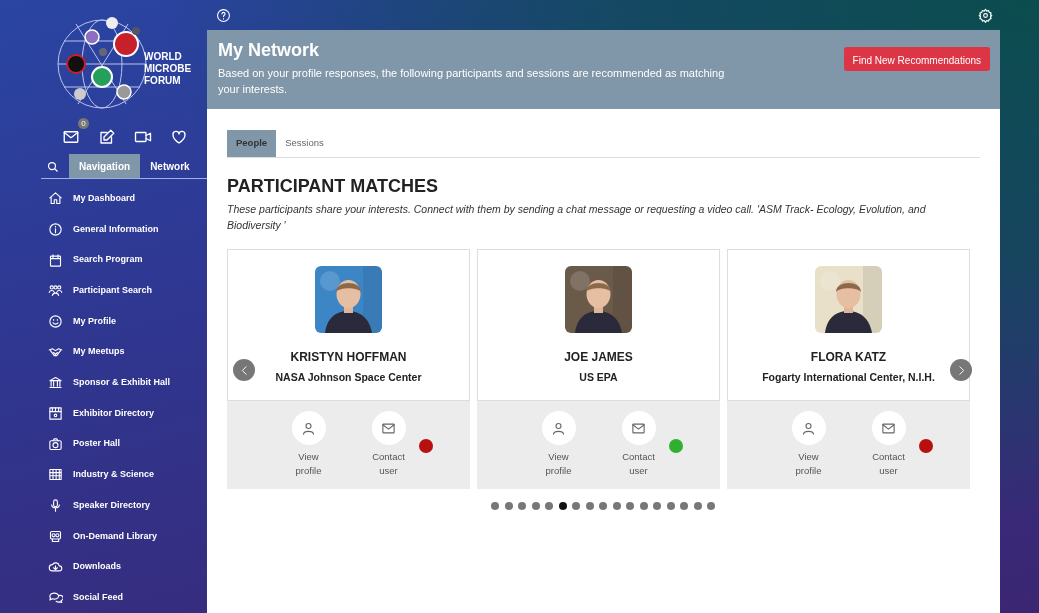 This screenshot has height=613, width=1039. What do you see at coordinates (916, 59) in the screenshot?
I see `find-recommendations-button: Find New Recommendations` at bounding box center [916, 59].